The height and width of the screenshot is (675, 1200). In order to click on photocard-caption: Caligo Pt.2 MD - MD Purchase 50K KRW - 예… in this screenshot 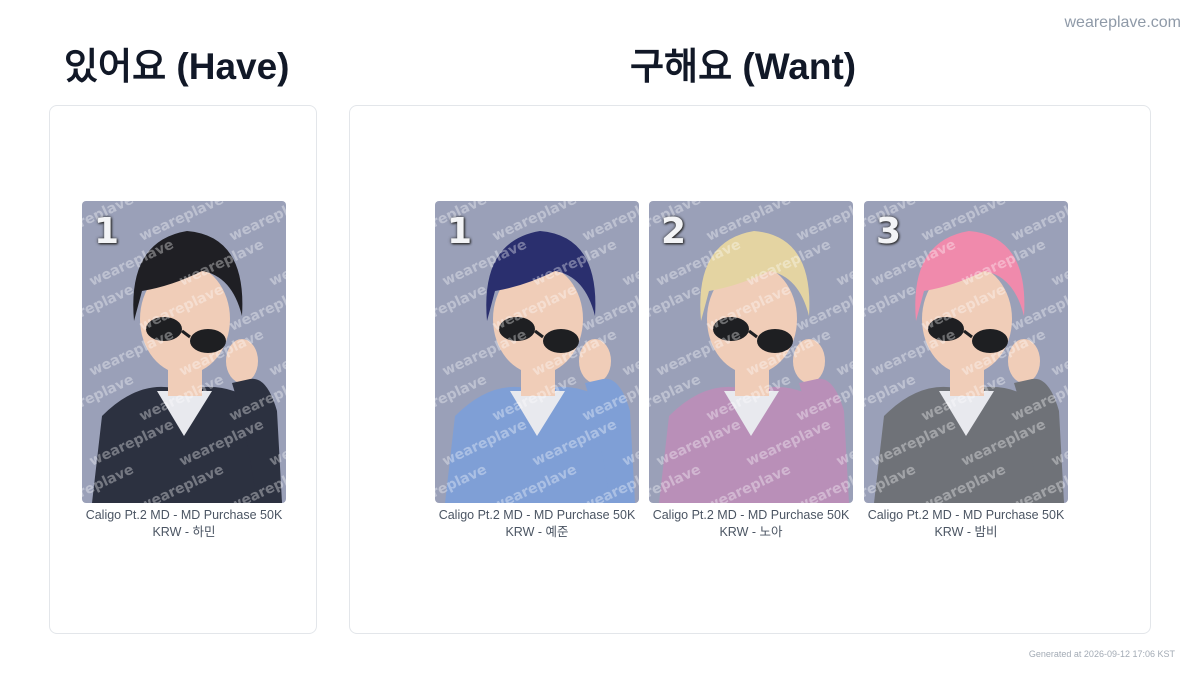, I will do `click(537, 523)`.